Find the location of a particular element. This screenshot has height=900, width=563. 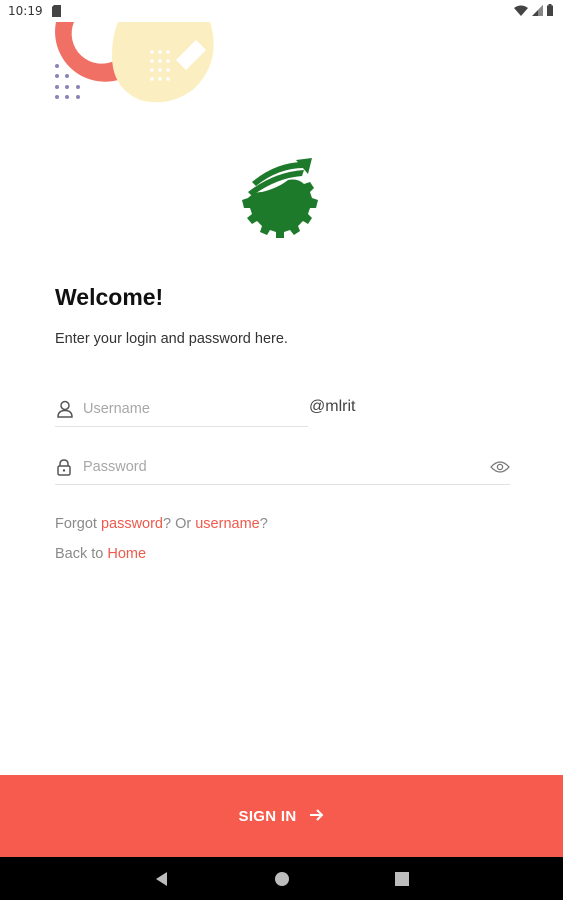

status-icons is located at coordinates (533, 11).